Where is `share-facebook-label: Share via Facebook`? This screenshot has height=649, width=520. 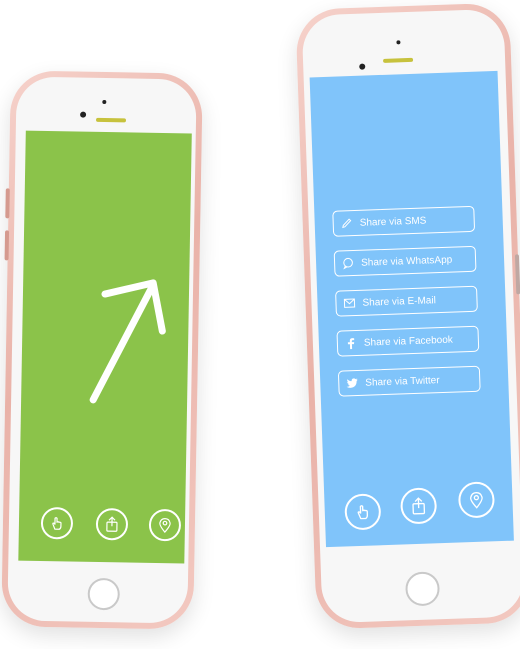 share-facebook-label: Share via Facebook is located at coordinates (408, 341).